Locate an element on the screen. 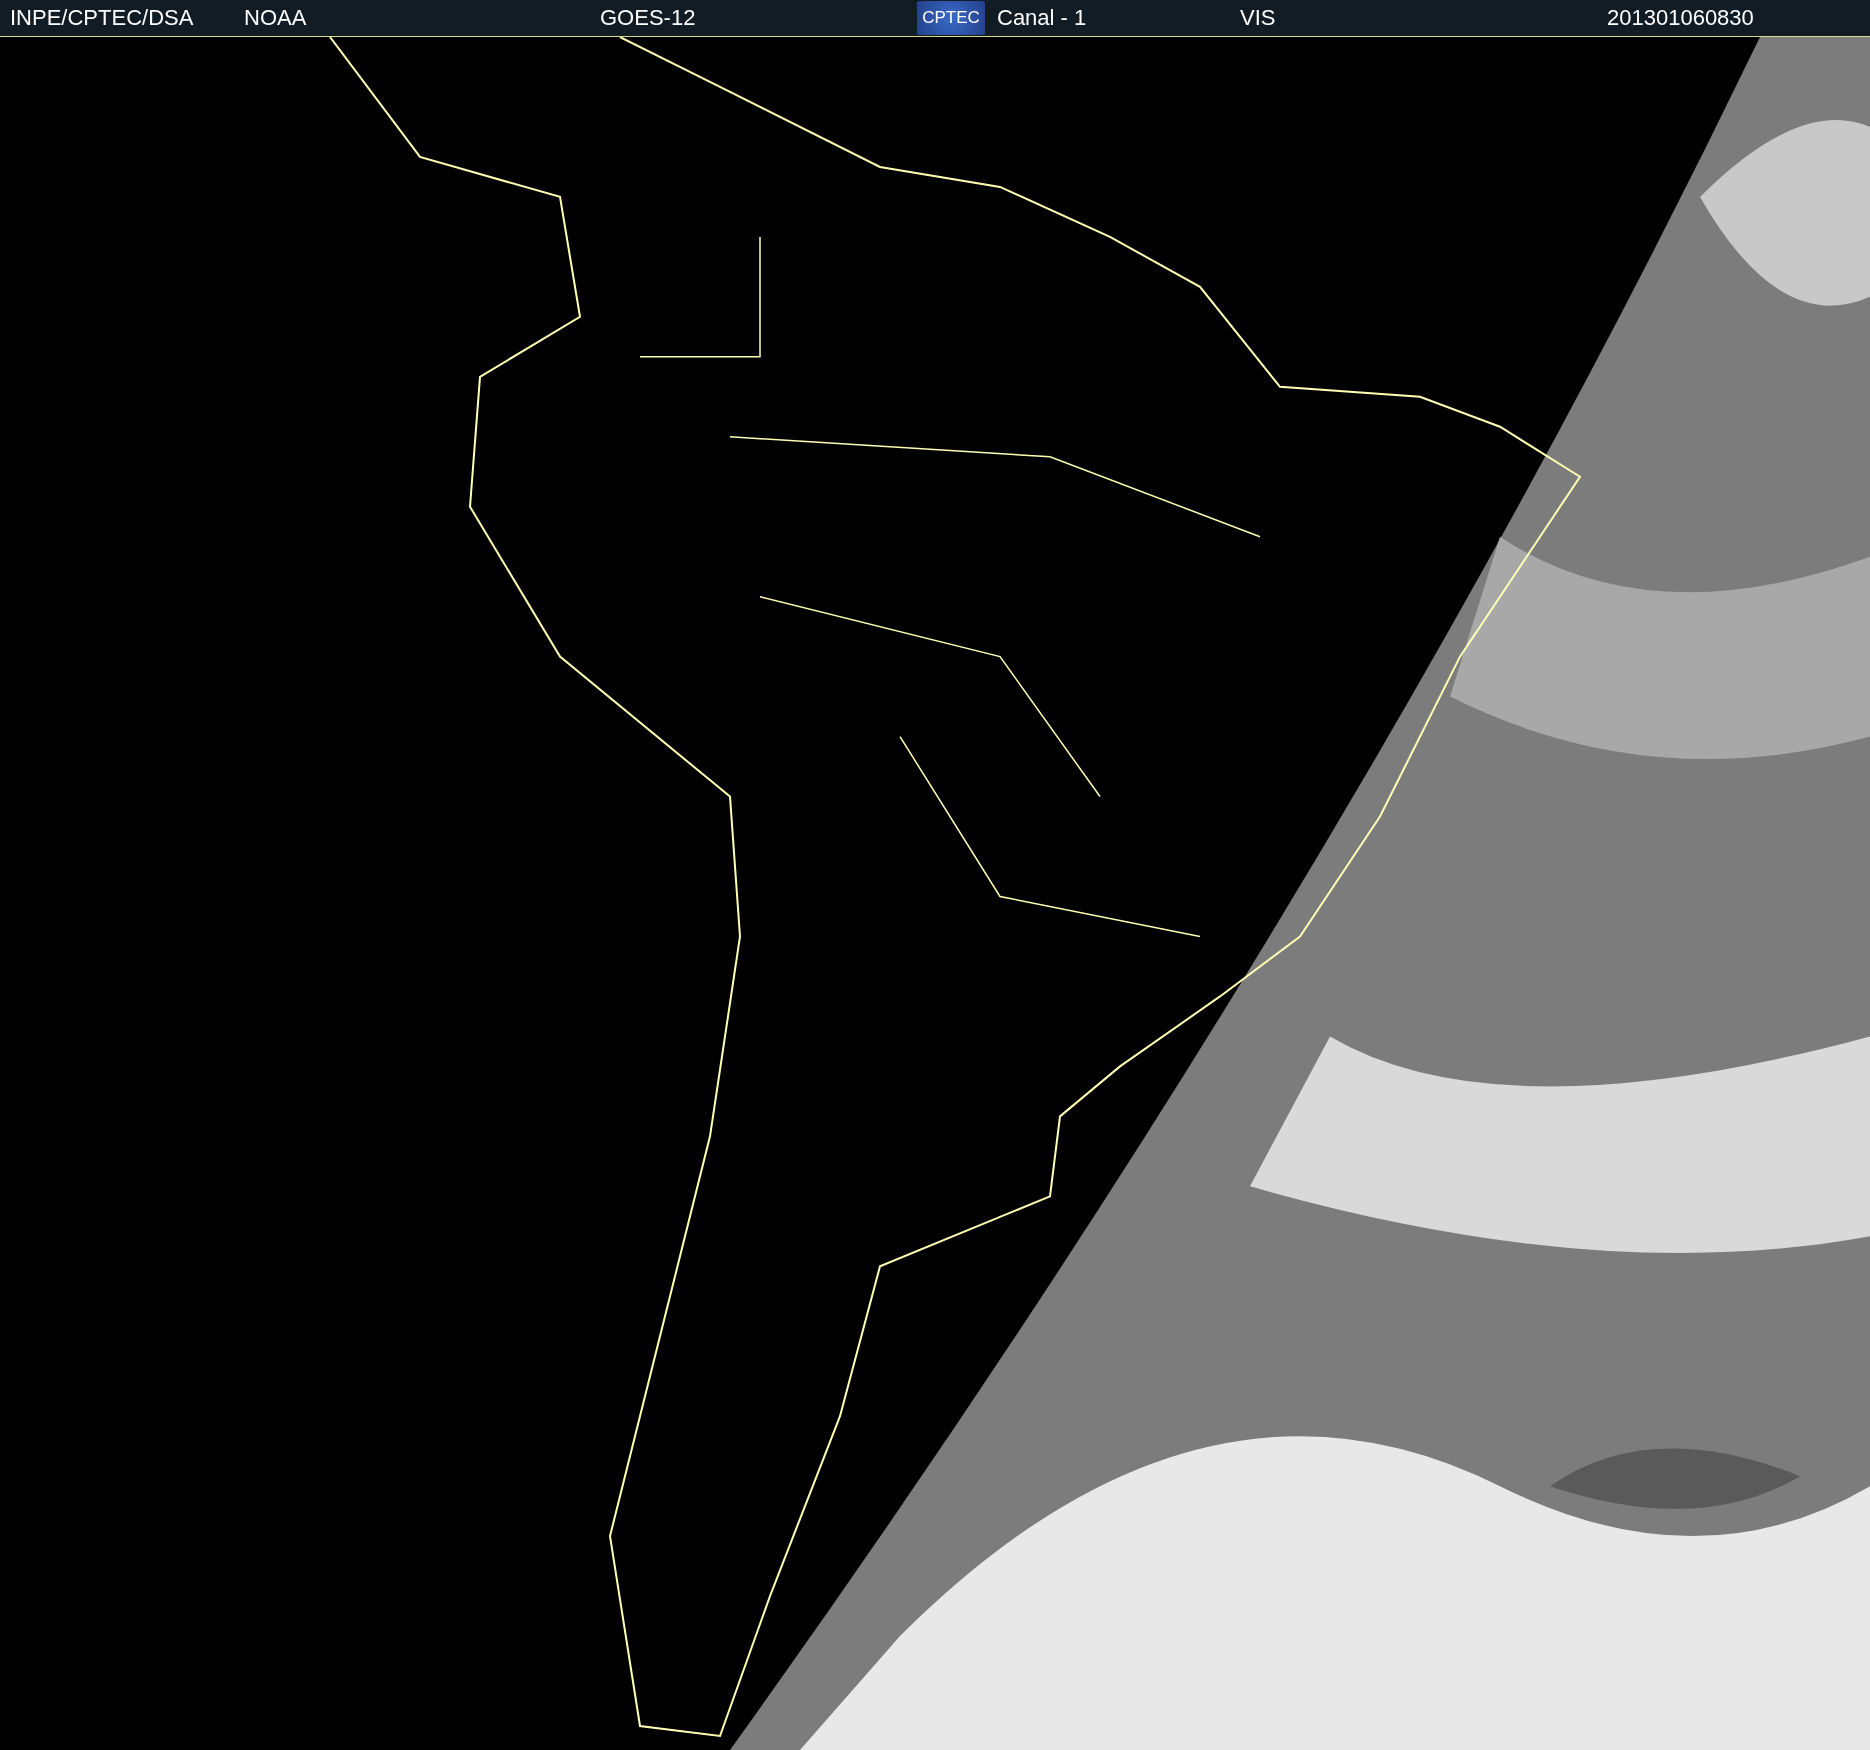 The image size is (1870, 1750). header-label: Canal - 1 is located at coordinates (1042, 18).